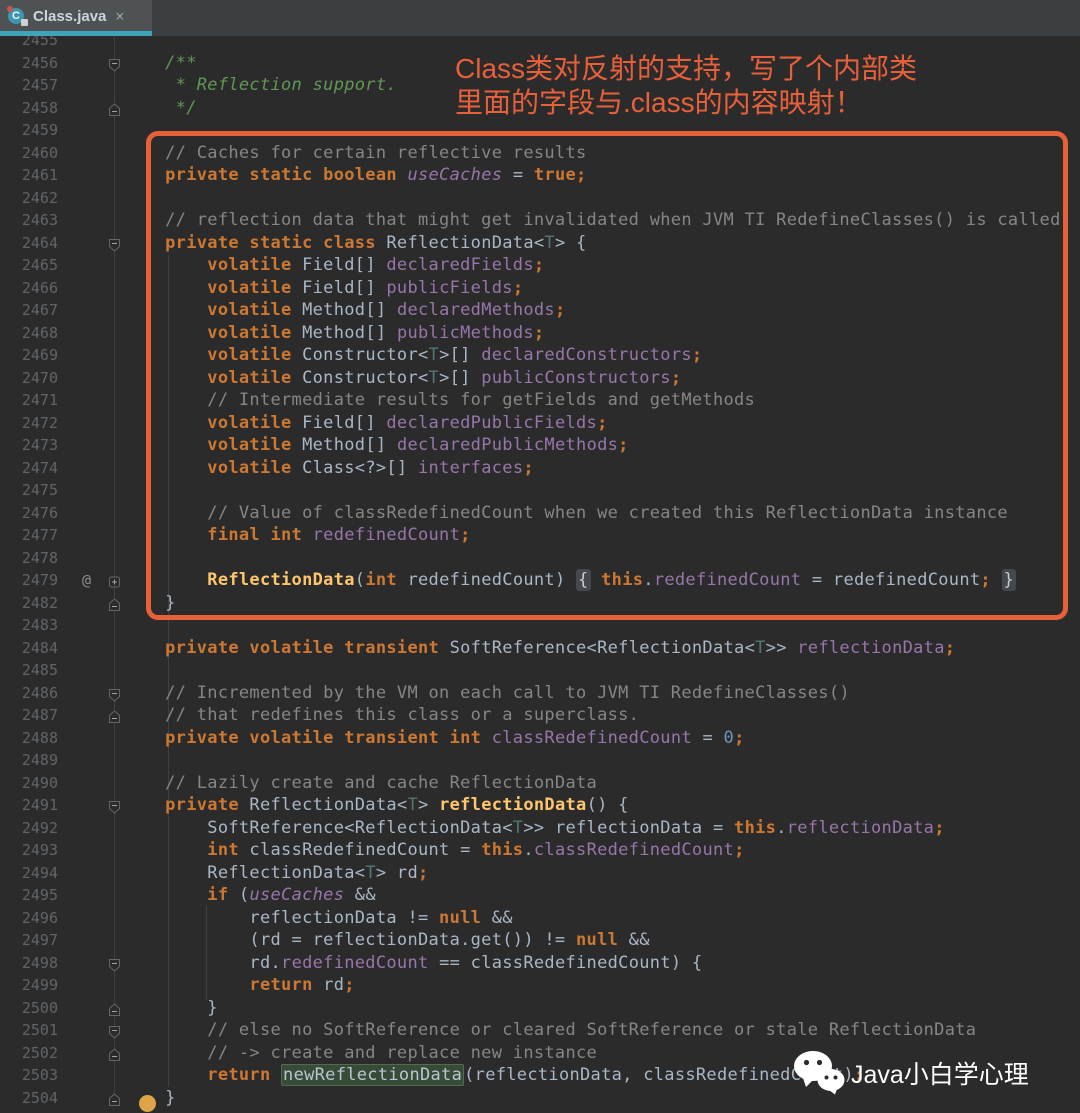 This screenshot has width=1080, height=1113. What do you see at coordinates (39, 737) in the screenshot?
I see `line-number: 2488` at bounding box center [39, 737].